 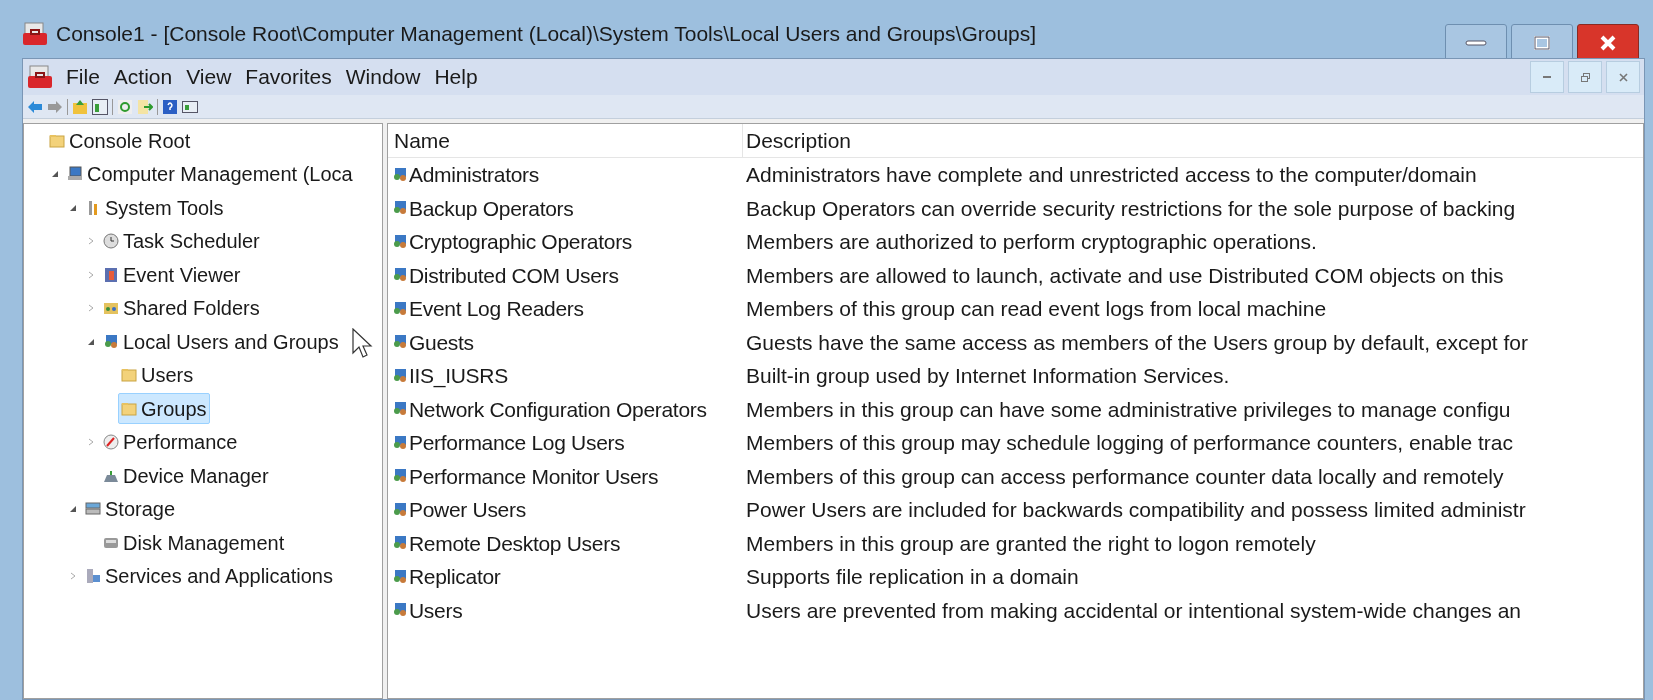 What do you see at coordinates (456, 77) in the screenshot?
I see `menu-item: Help` at bounding box center [456, 77].